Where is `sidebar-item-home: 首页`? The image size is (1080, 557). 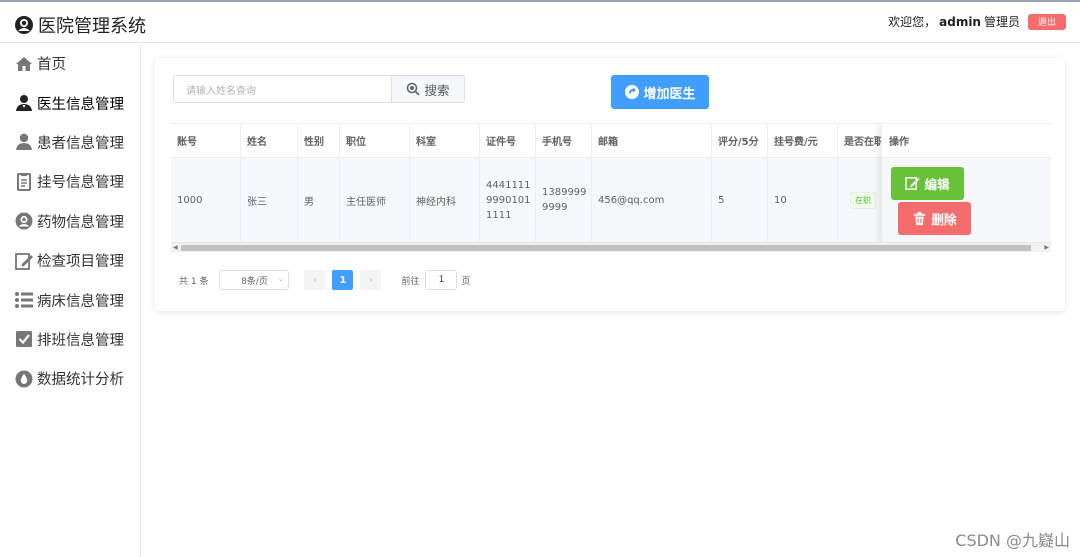 sidebar-item-home: 首页 is located at coordinates (70, 63).